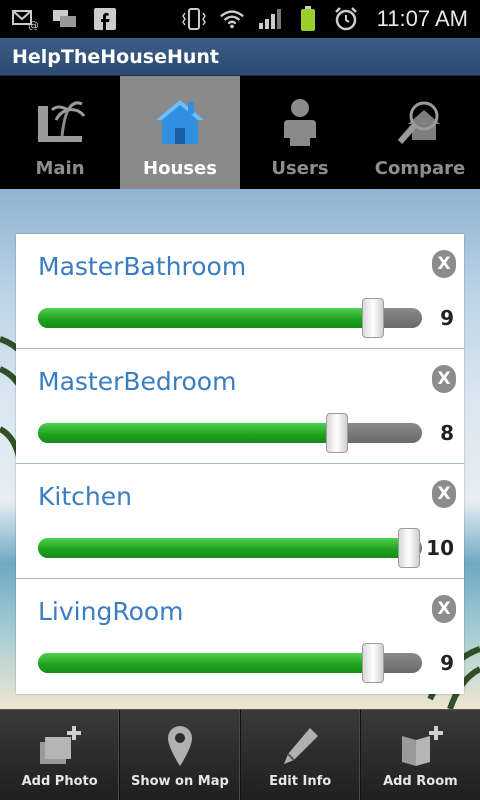 This screenshot has width=480, height=800. Describe the element at coordinates (240, 291) in the screenshot. I see `room-row: MasterBathroom X 9` at that location.